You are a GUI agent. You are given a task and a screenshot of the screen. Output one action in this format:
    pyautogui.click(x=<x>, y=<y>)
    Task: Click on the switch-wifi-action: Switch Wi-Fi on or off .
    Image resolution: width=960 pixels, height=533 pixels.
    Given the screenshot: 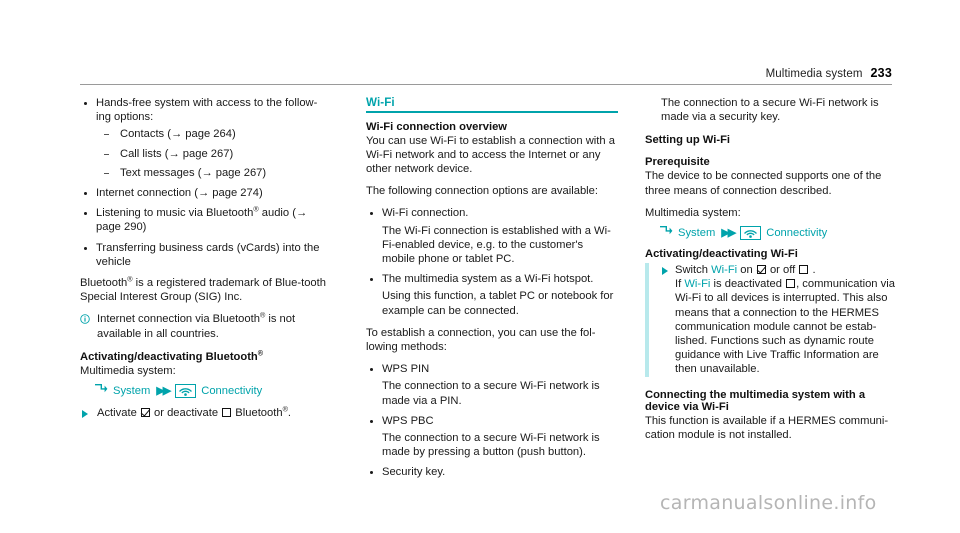 What is the action you would take?
    pyautogui.click(x=779, y=270)
    